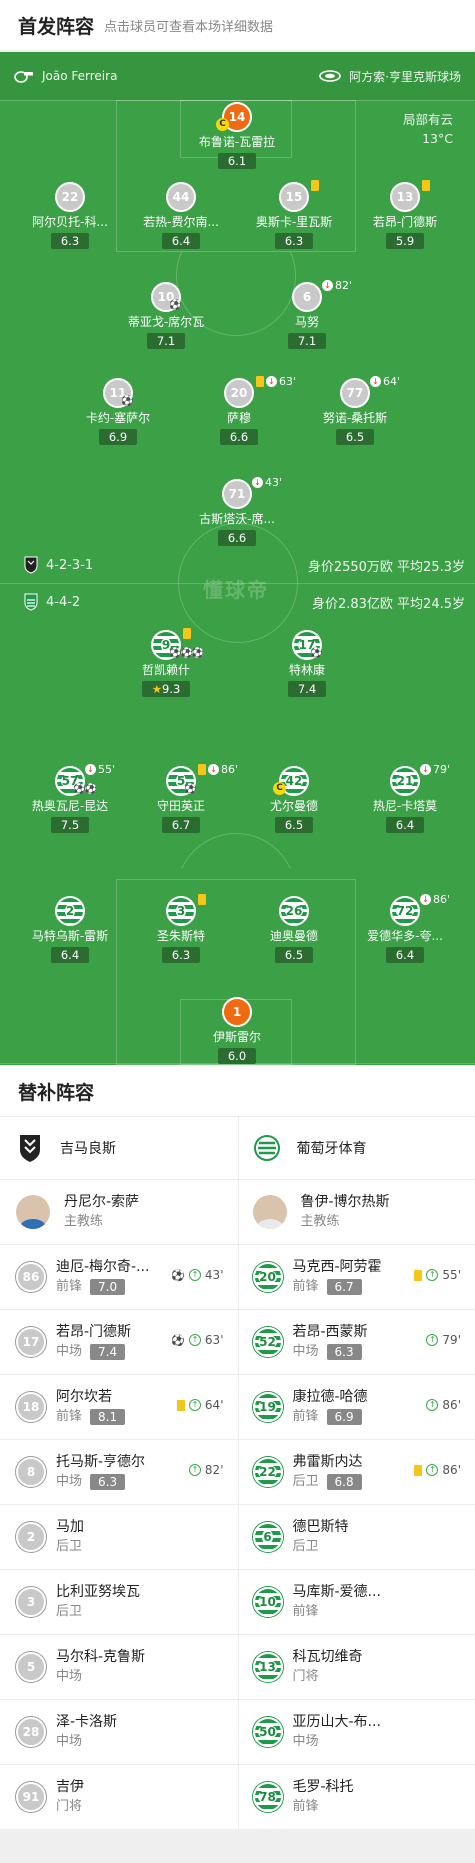 Image resolution: width=475 pixels, height=1863 pixels. I want to click on away-player: 26 迪奥曼德 6.5, so click(294, 929).